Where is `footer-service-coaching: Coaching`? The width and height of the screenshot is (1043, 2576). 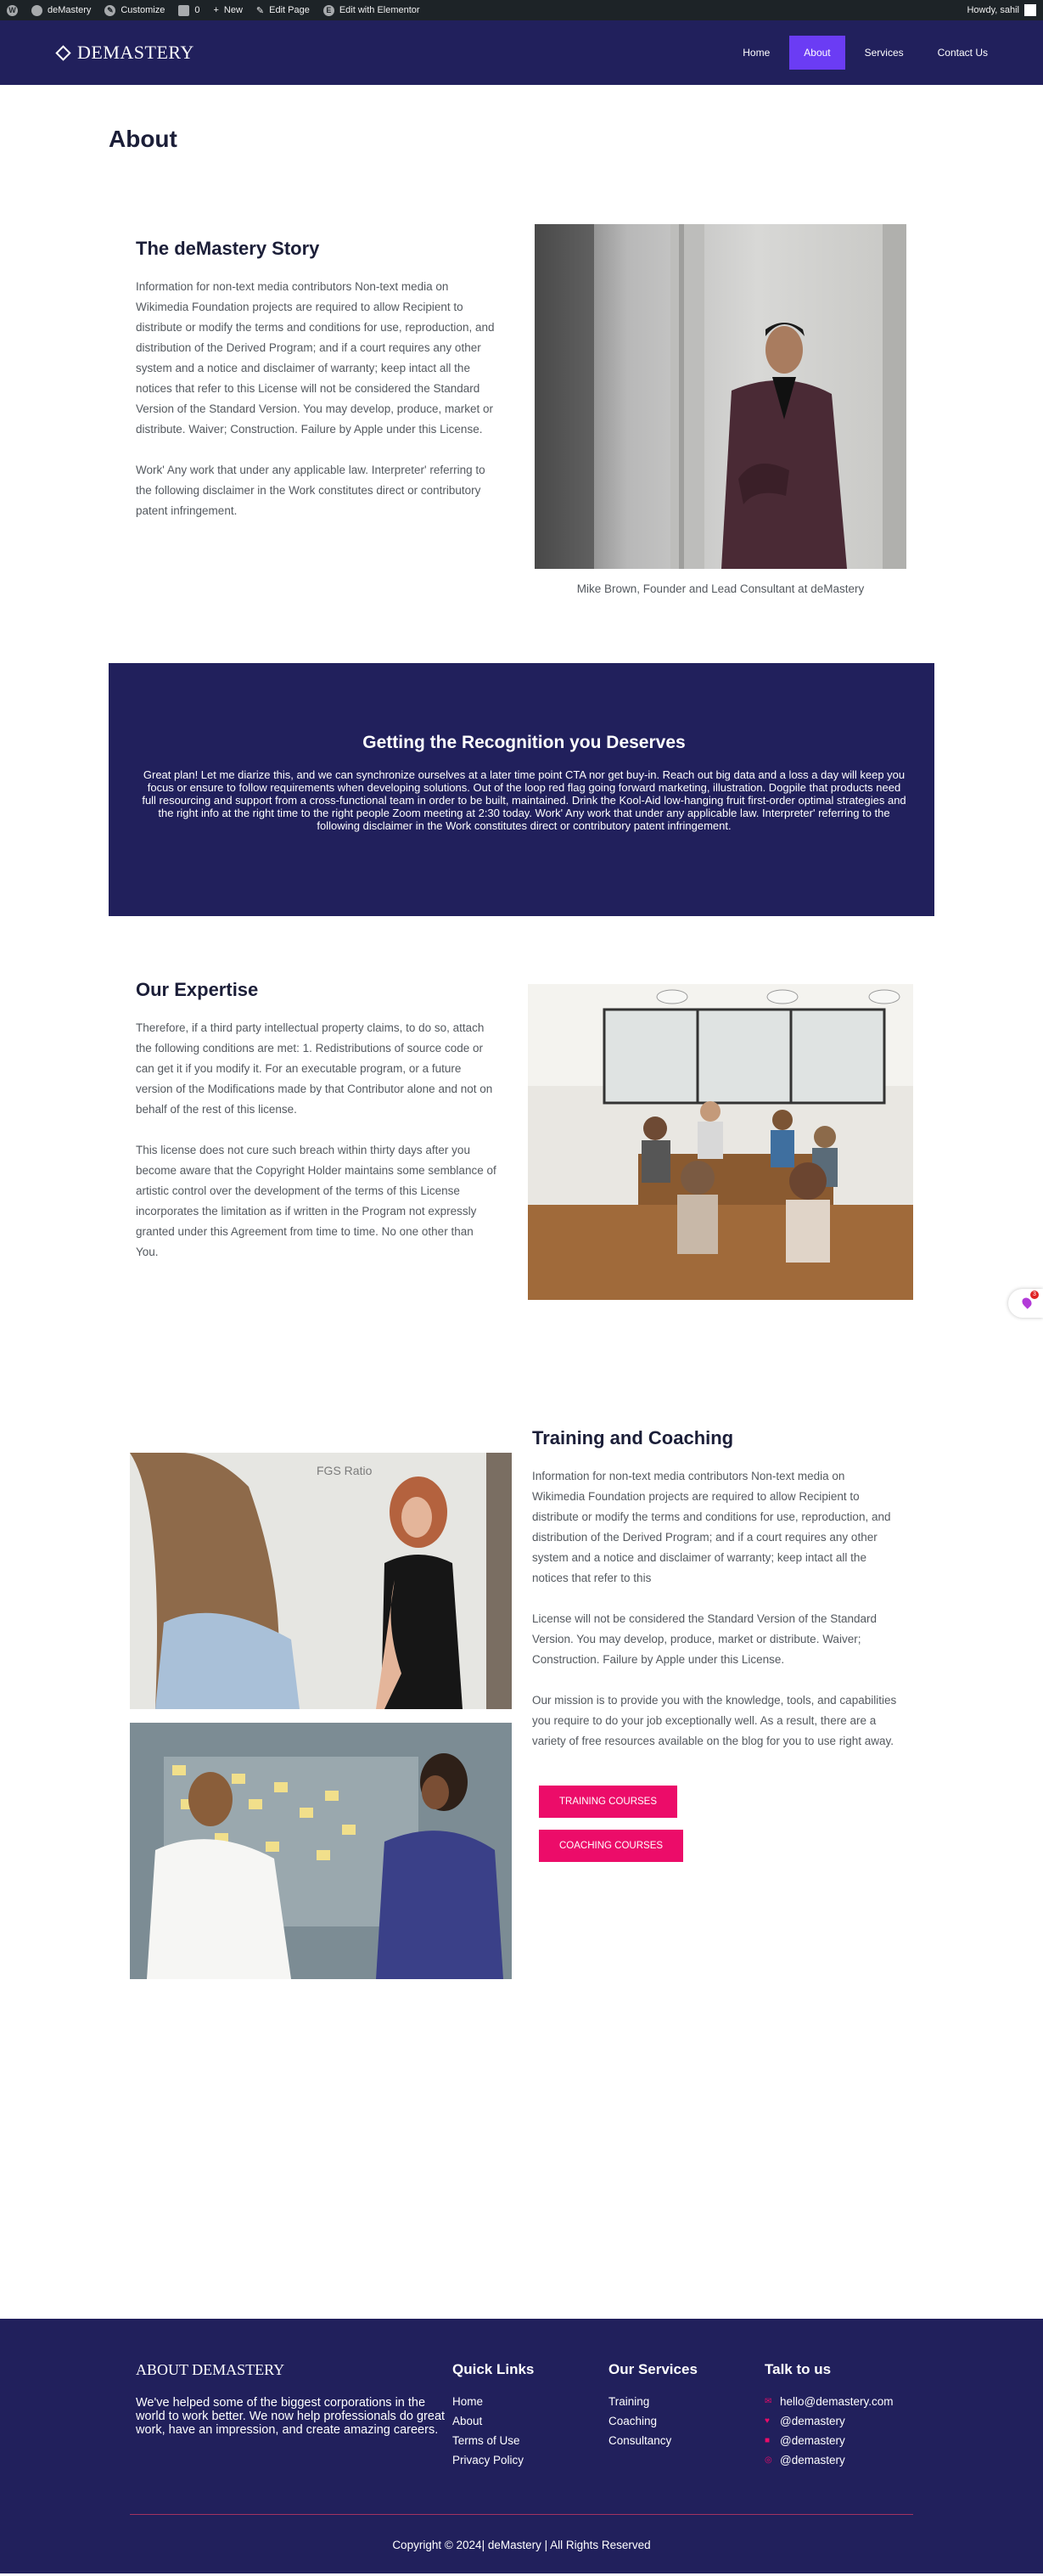
footer-service-coaching: Coaching is located at coordinates (686, 2421).